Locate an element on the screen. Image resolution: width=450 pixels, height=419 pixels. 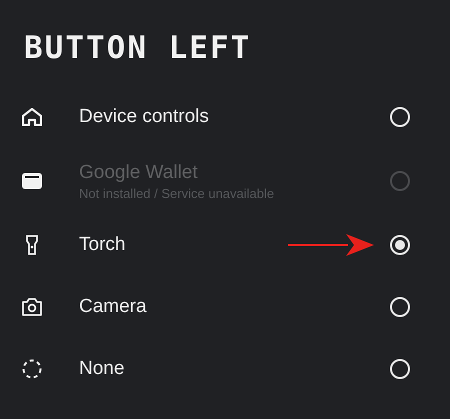
camera-icon is located at coordinates (32, 307).